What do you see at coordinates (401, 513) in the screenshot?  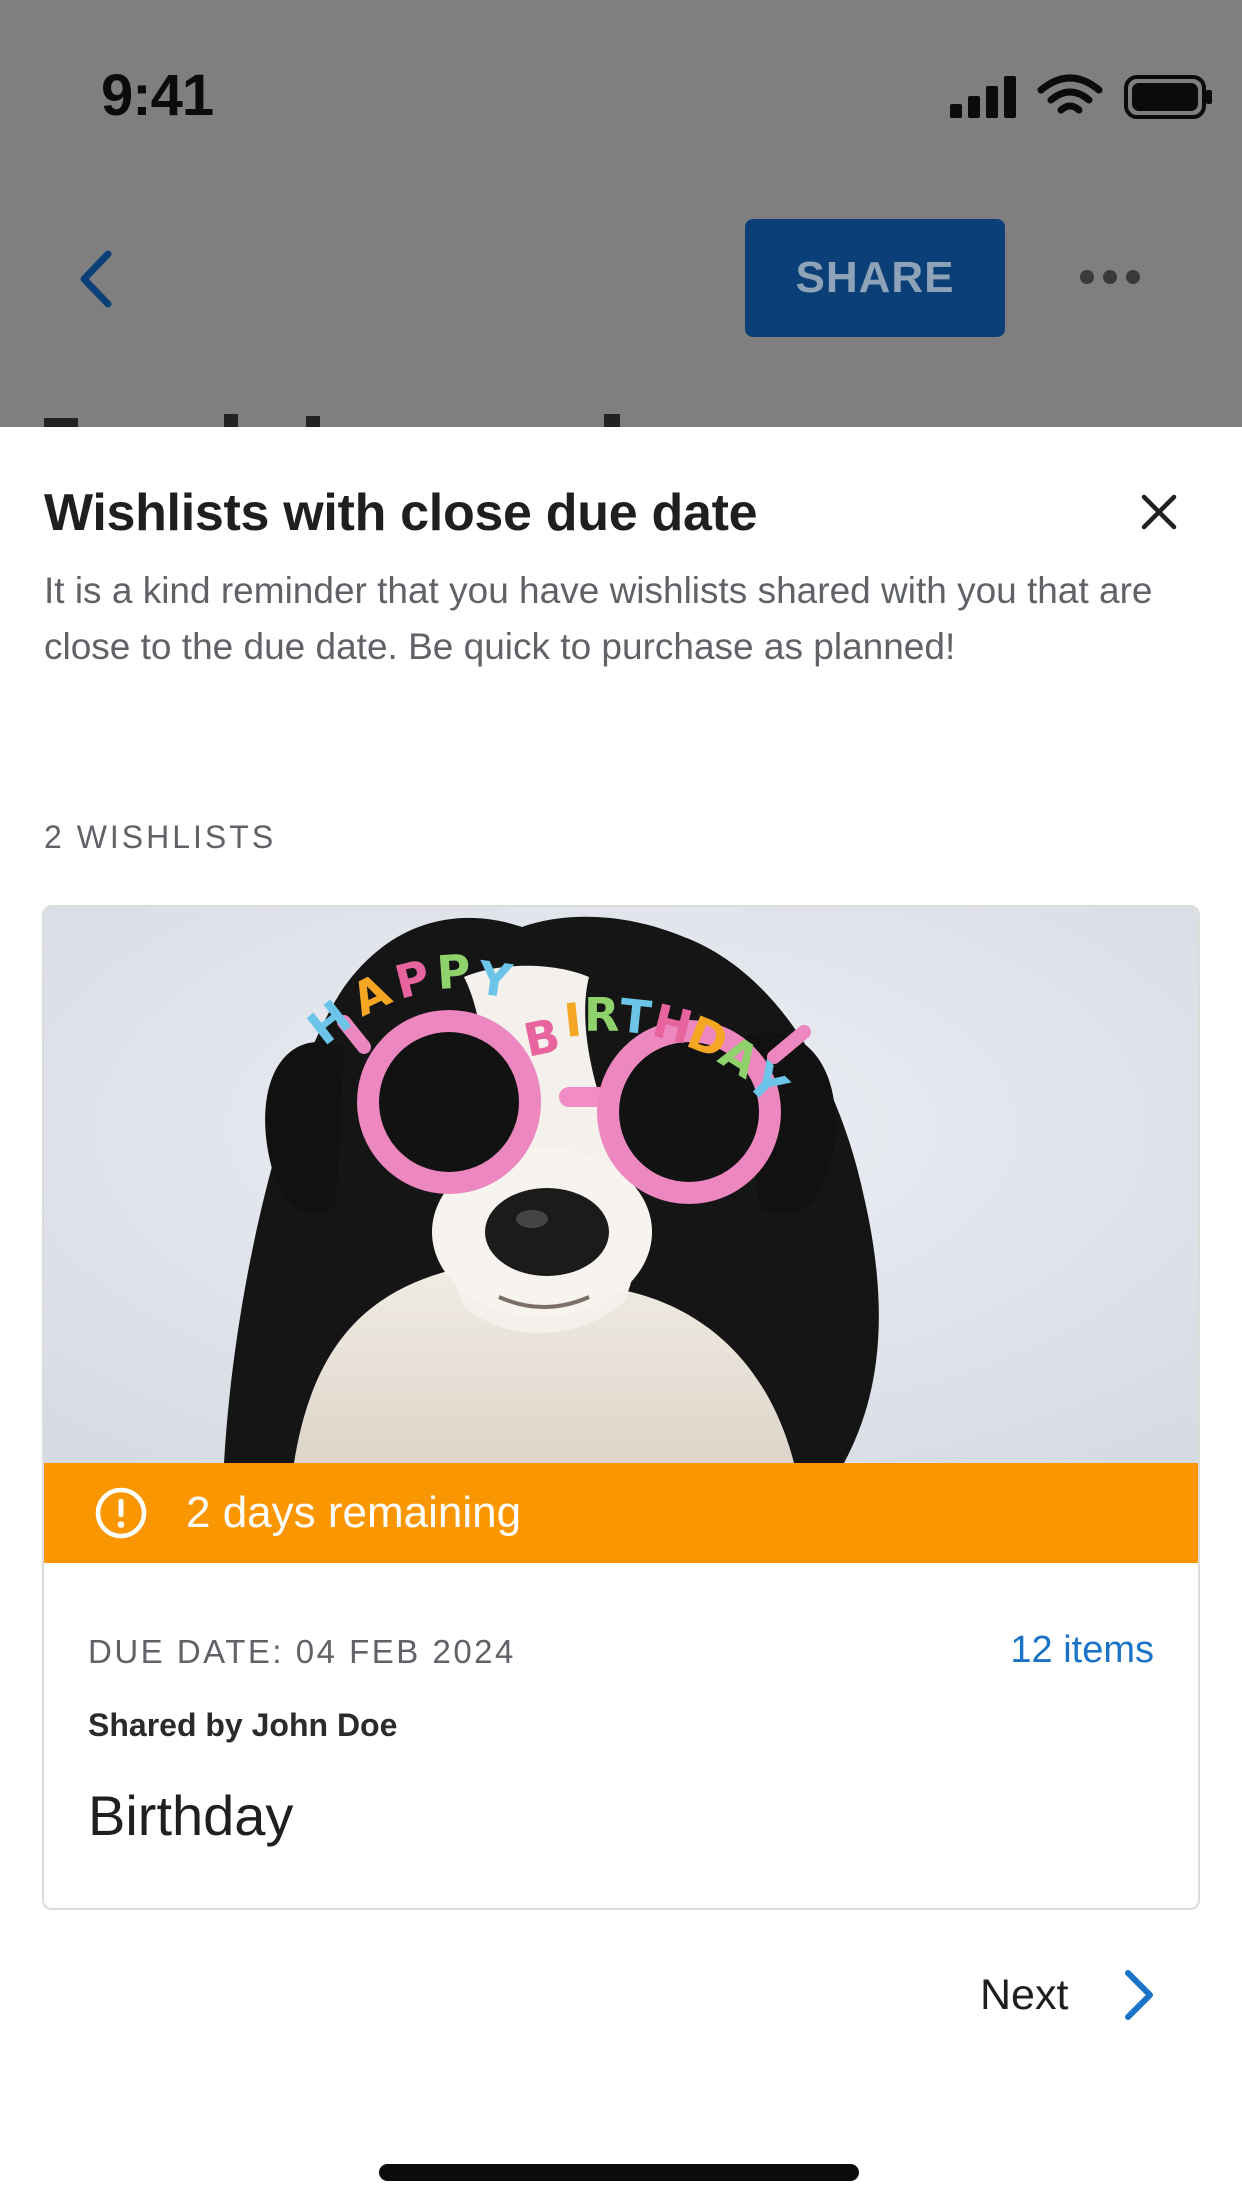 I see `sheet-title: Wishlists with close due date` at bounding box center [401, 513].